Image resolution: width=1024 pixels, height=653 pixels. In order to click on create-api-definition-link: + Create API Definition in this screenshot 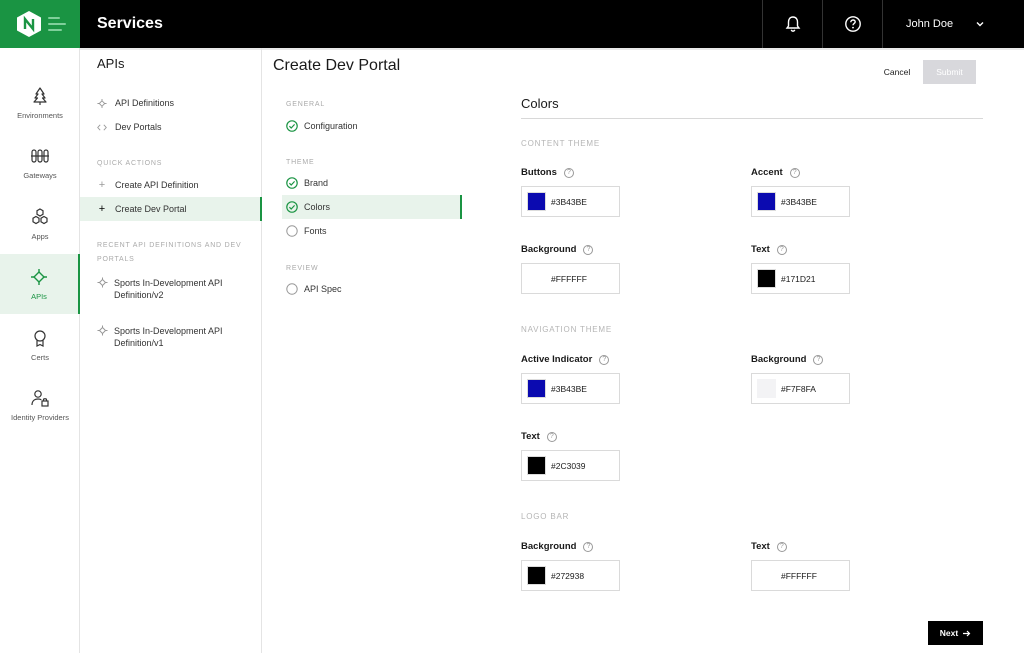, I will do `click(171, 185)`.